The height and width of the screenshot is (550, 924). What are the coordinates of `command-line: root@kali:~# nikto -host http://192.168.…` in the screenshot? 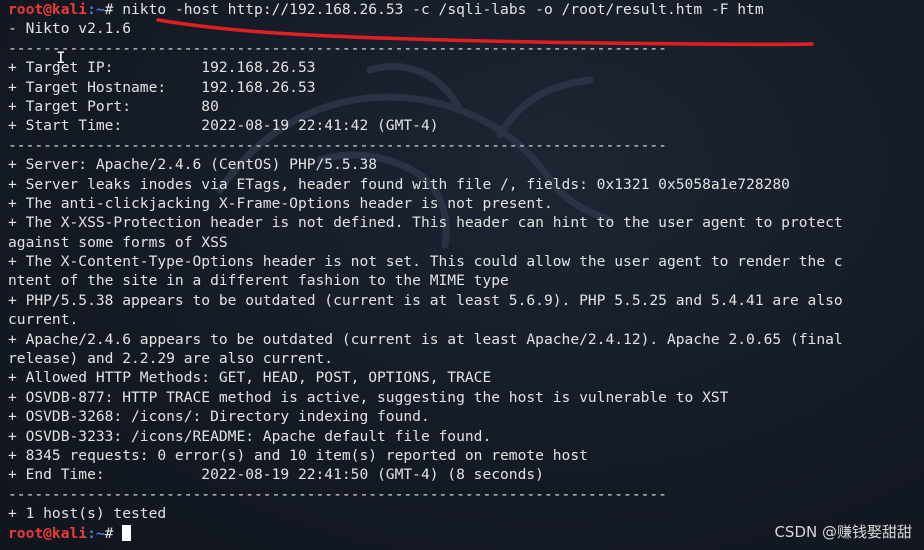 It's located at (425, 9).